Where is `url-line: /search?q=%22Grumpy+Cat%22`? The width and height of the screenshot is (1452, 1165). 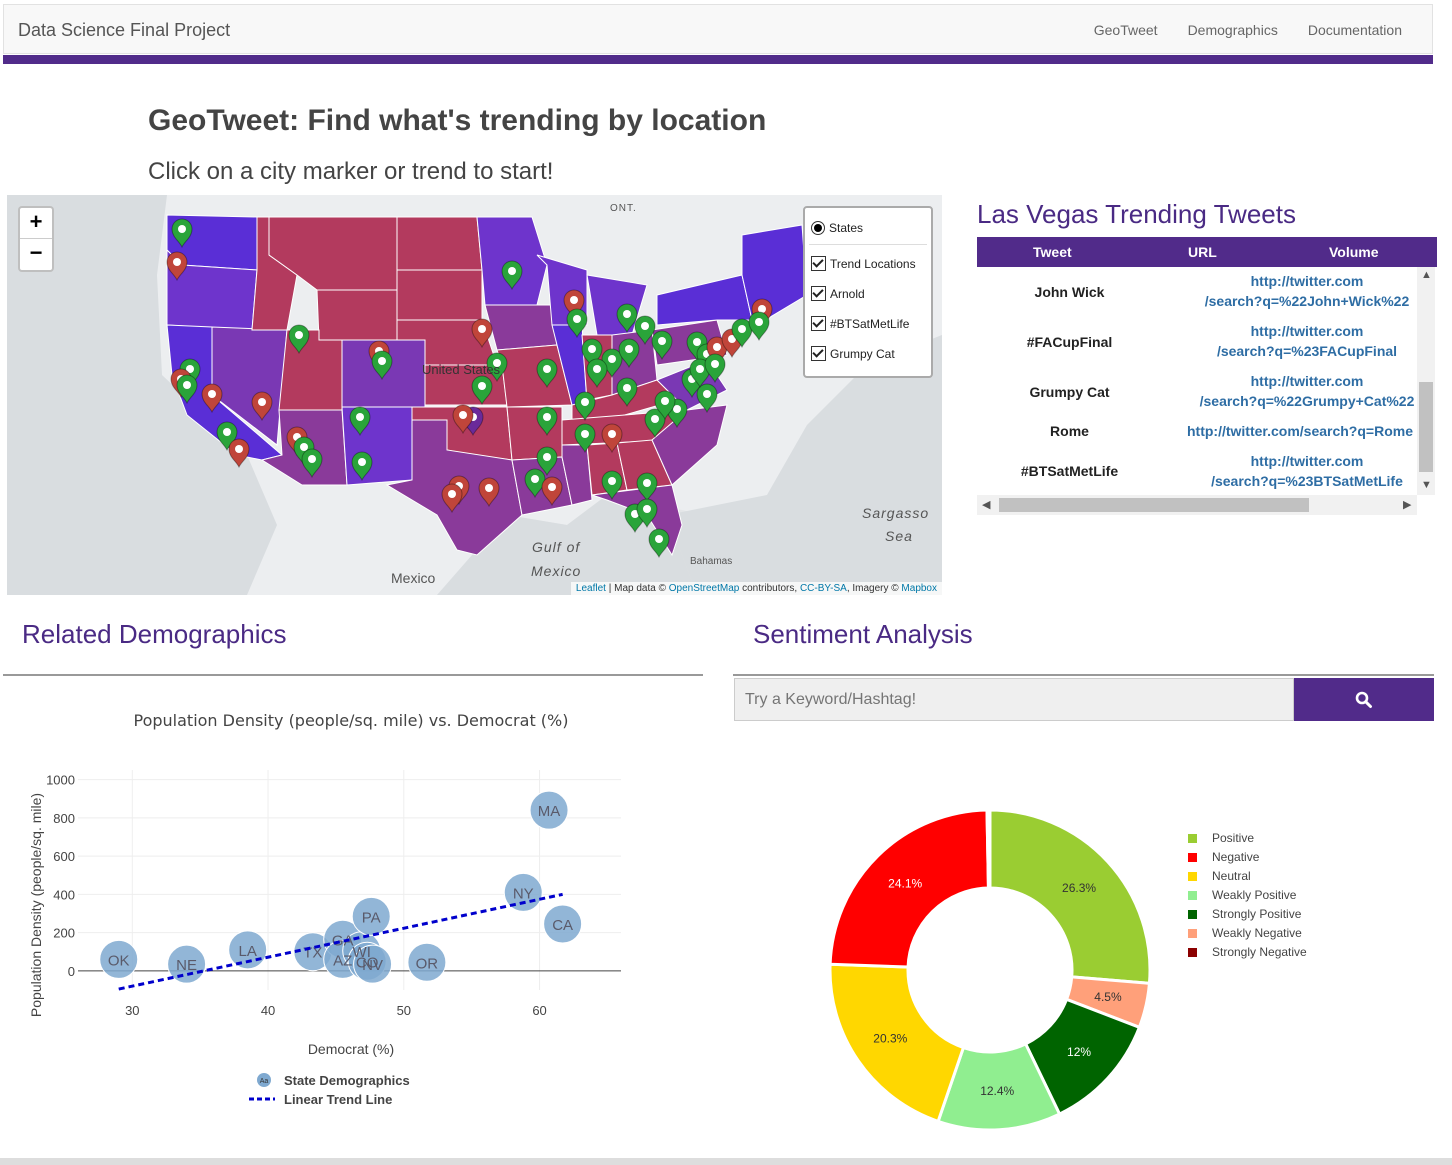 url-line: /search?q=%22Grumpy+Cat%22 is located at coordinates (1297, 401).